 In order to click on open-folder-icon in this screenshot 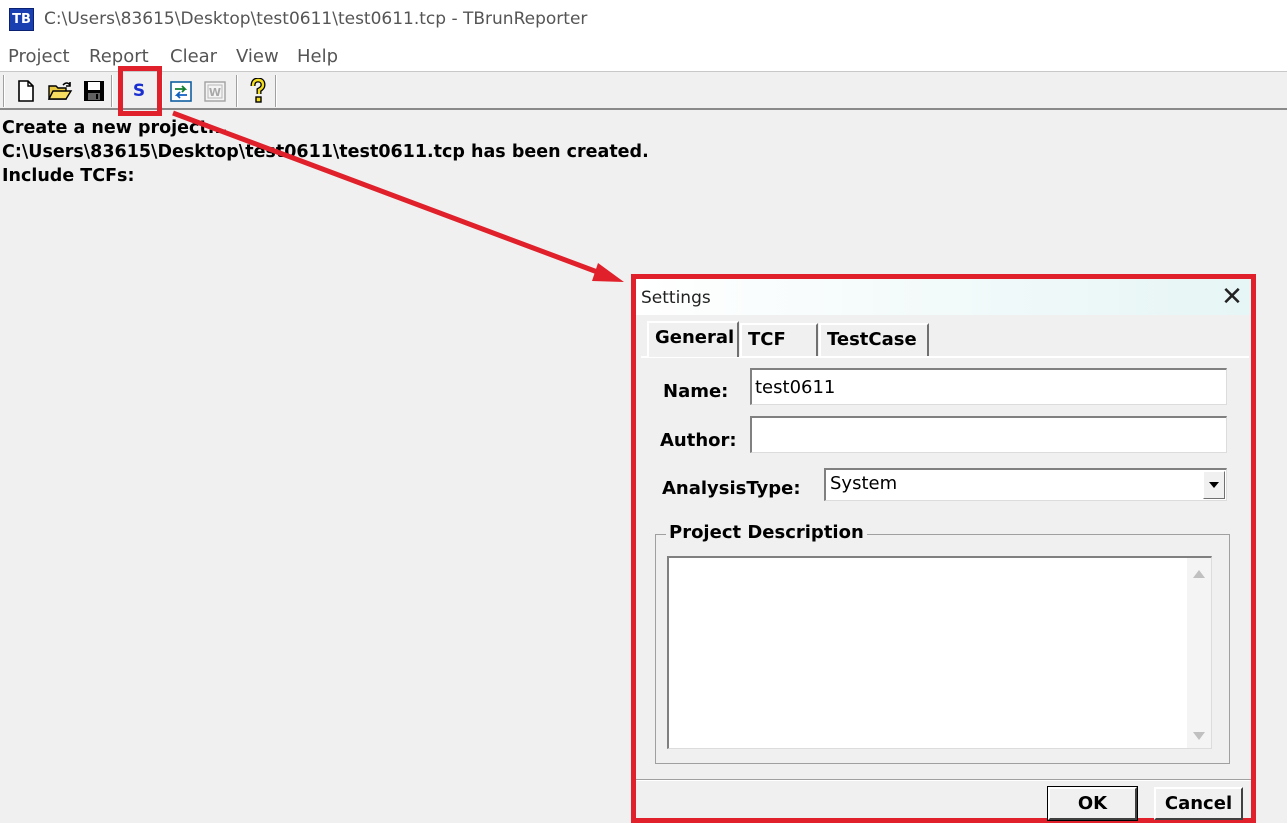, I will do `click(60, 91)`.